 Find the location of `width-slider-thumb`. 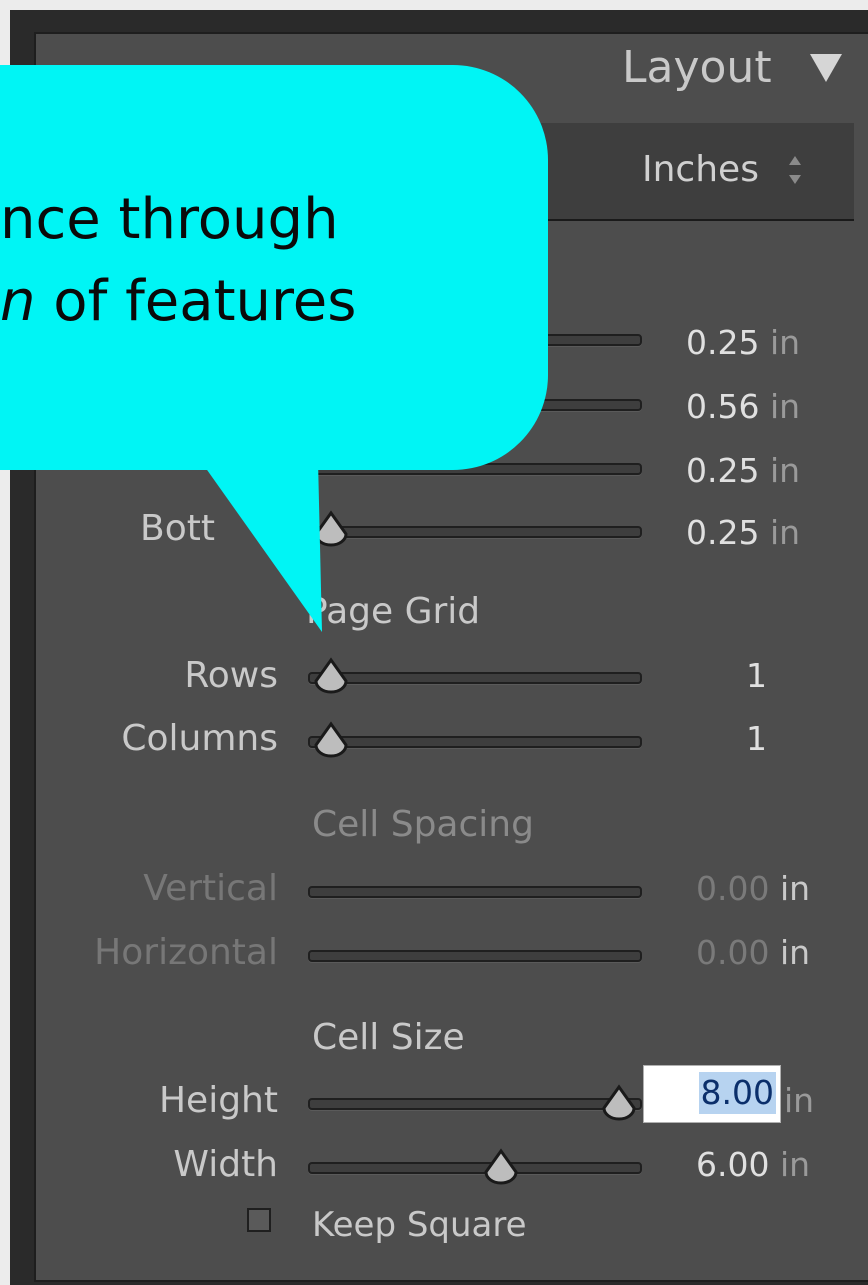

width-slider-thumb is located at coordinates (501, 1167).